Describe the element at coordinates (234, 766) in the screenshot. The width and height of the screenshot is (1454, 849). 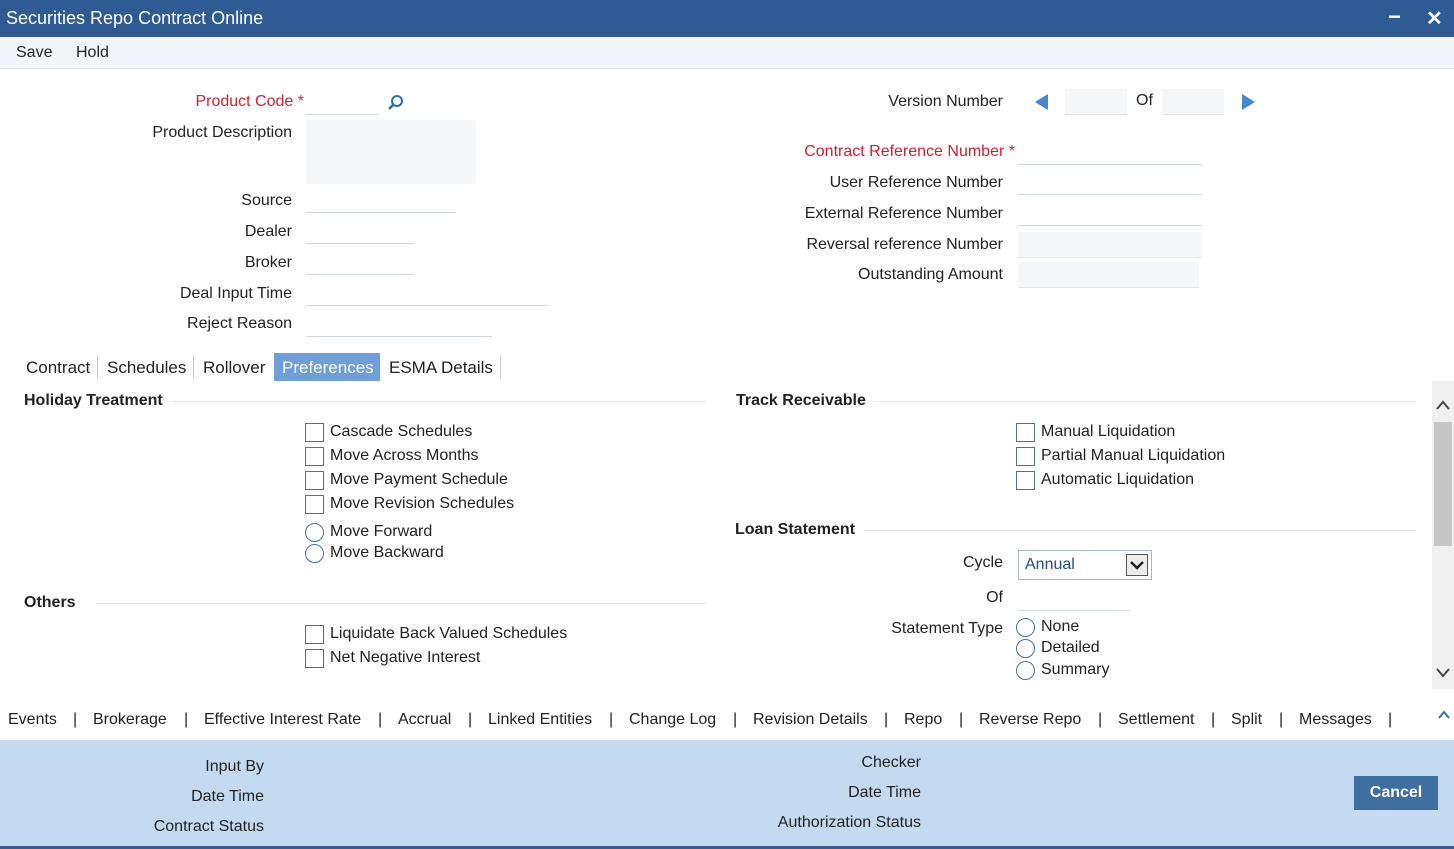
I see `input-by-label: Input By` at that location.